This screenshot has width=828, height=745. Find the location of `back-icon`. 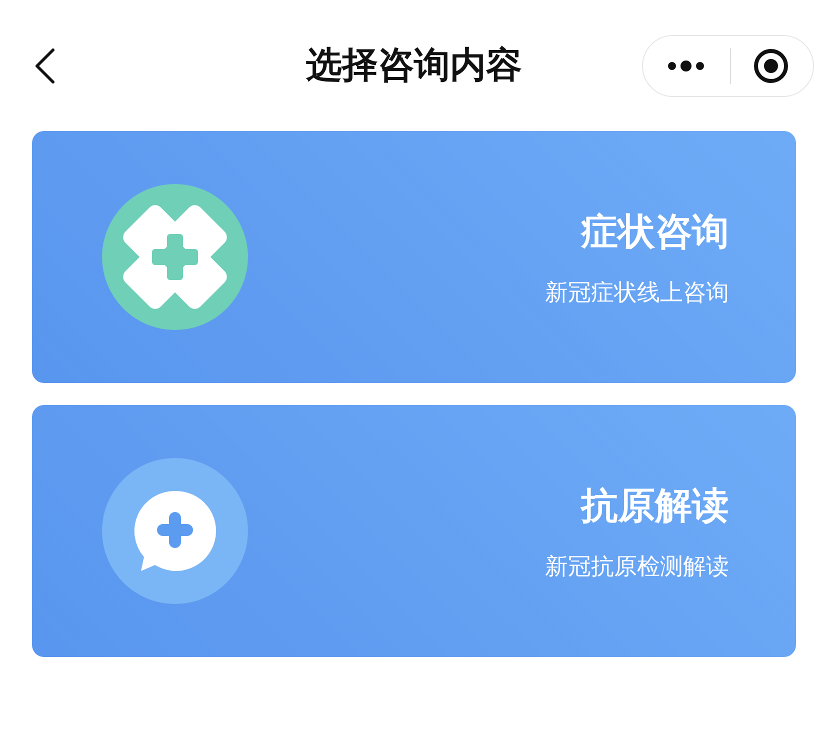

back-icon is located at coordinates (45, 66).